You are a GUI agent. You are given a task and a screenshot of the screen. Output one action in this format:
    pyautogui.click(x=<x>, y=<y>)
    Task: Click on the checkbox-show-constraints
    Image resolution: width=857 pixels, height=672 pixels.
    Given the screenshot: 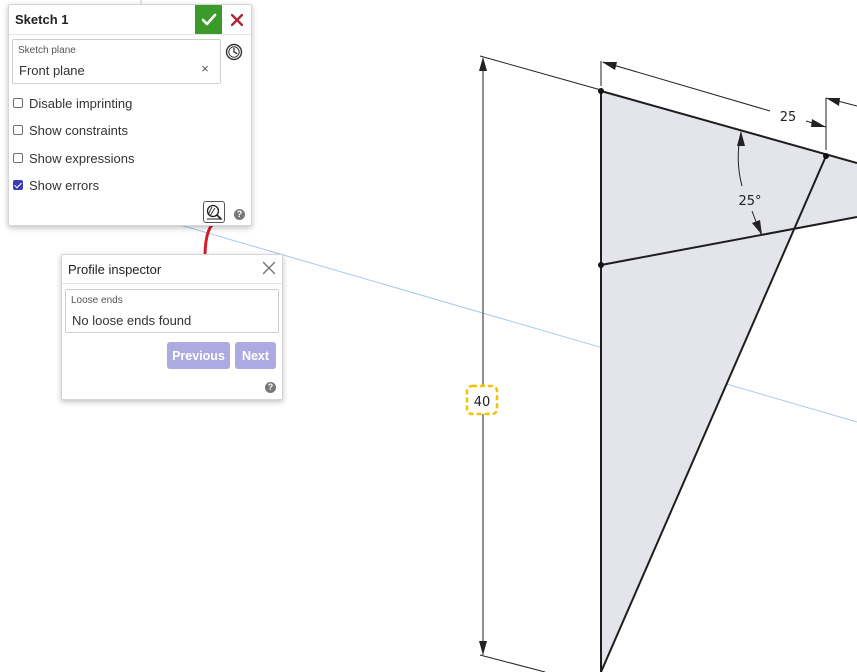 What is the action you would take?
    pyautogui.click(x=18, y=130)
    